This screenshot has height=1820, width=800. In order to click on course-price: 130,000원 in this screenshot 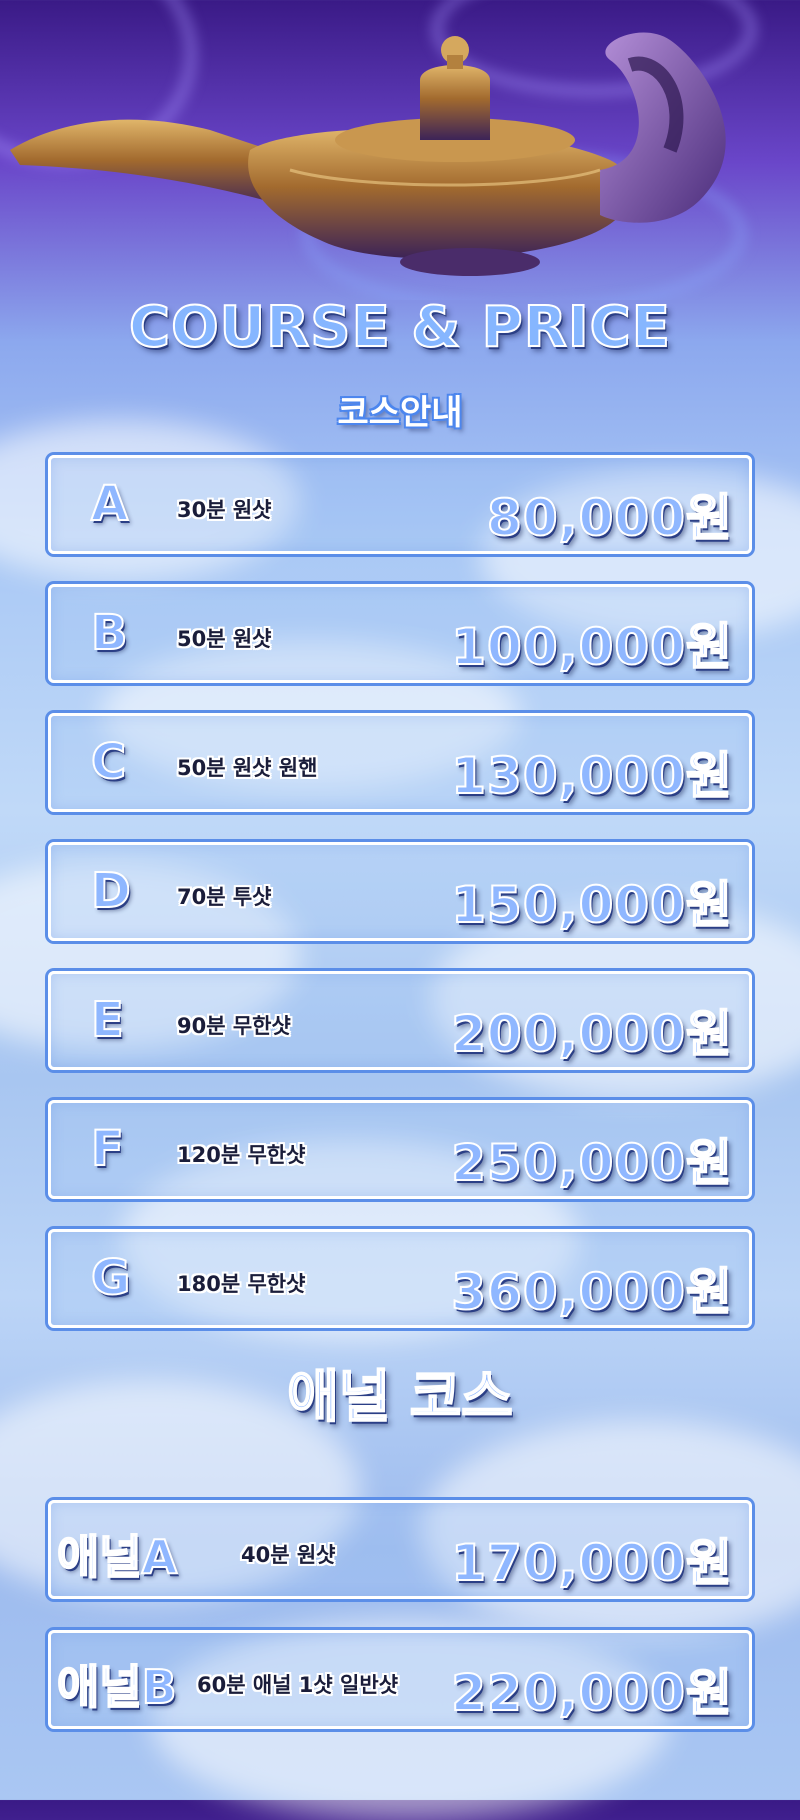, I will do `click(591, 776)`.